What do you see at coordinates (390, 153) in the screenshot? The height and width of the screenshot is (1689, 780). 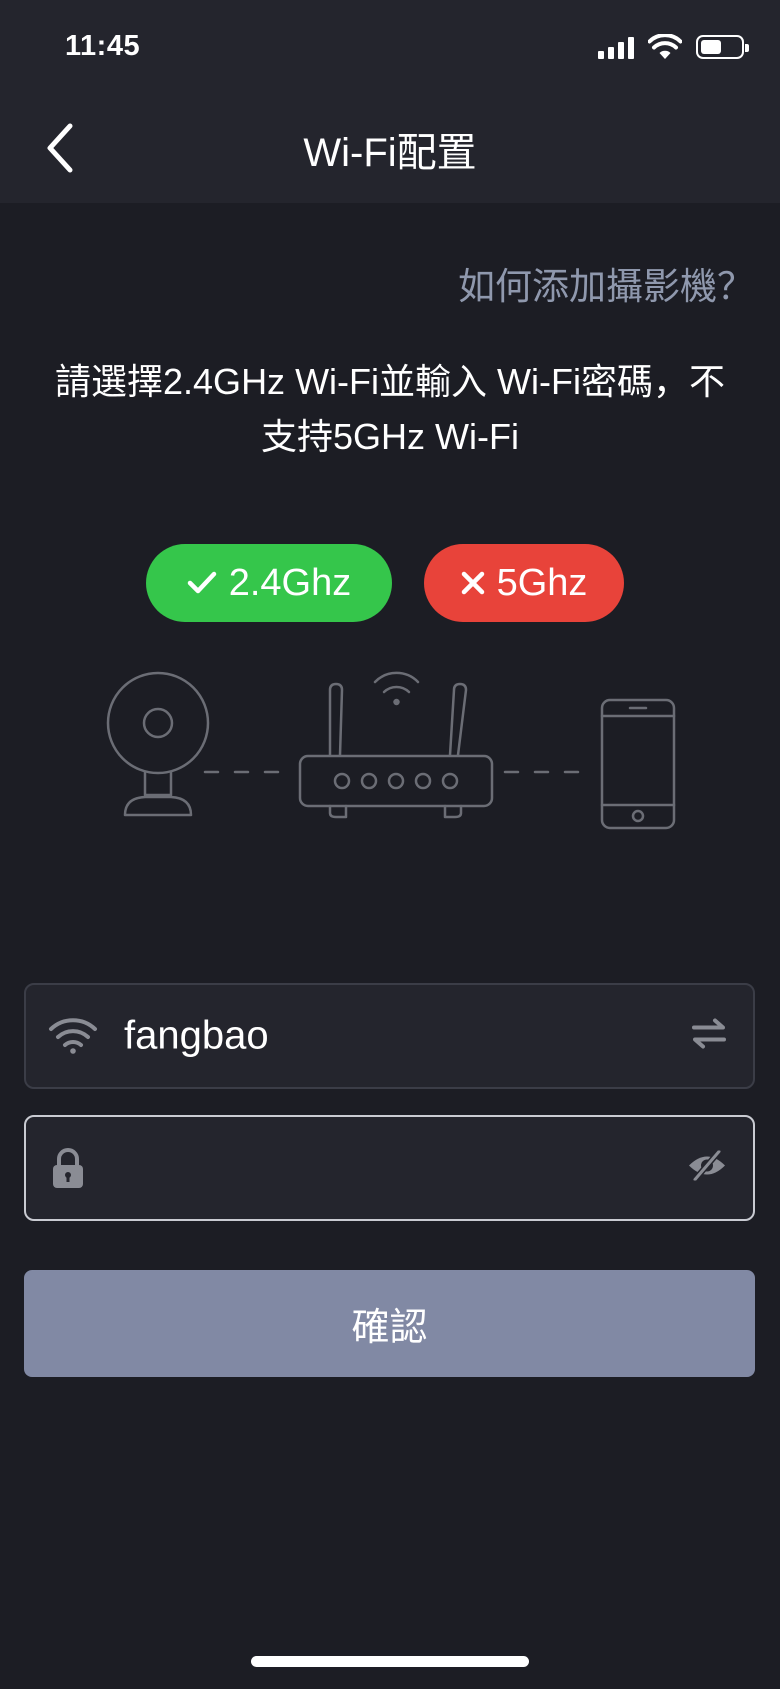 I see `page-title: Wi-Fi配置` at bounding box center [390, 153].